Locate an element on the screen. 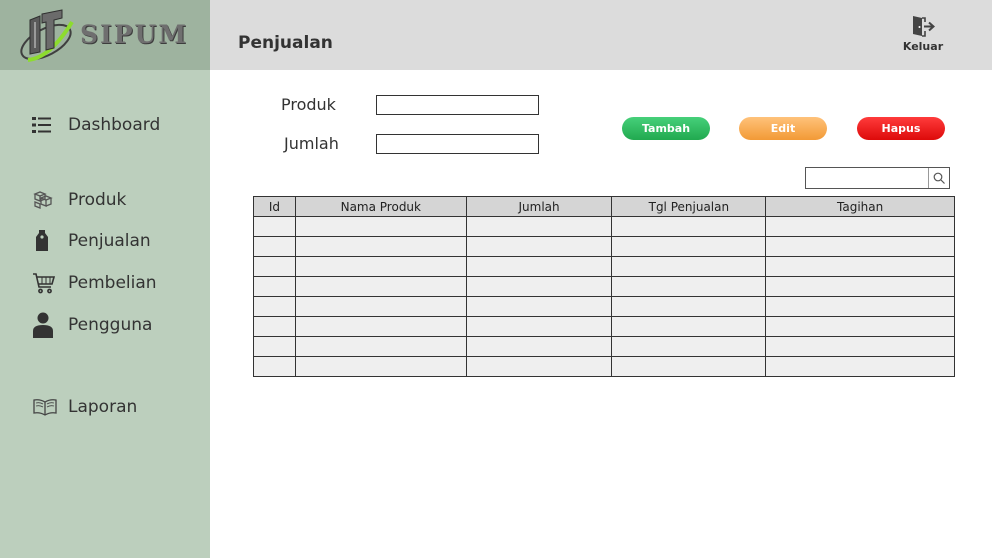 This screenshot has height=558, width=992. sidebar-item-label: Pengguna is located at coordinates (110, 325).